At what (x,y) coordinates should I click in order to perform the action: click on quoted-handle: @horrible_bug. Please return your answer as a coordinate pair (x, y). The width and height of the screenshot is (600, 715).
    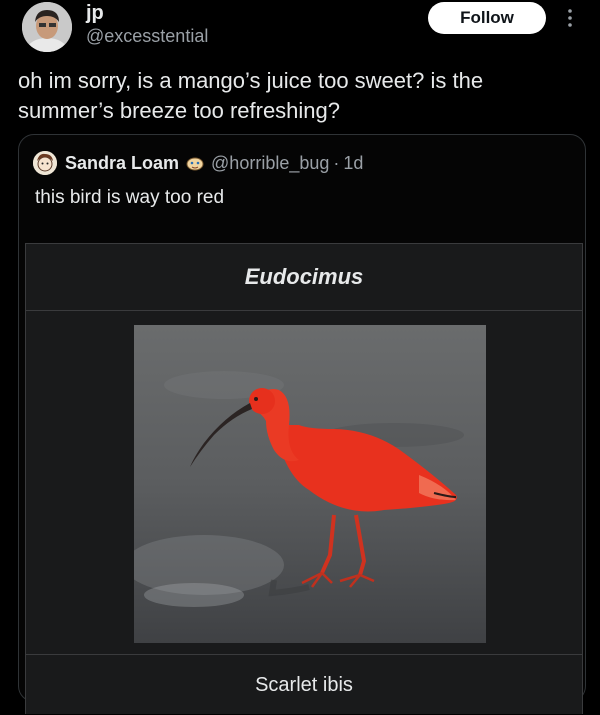
    Looking at the image, I should click on (270, 163).